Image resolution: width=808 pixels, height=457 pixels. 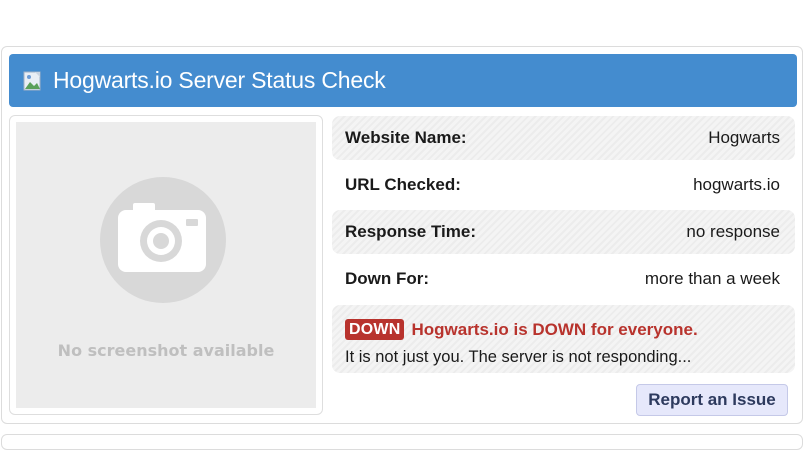 What do you see at coordinates (219, 80) in the screenshot?
I see `page-title: Hogwarts.io Server Status Check` at bounding box center [219, 80].